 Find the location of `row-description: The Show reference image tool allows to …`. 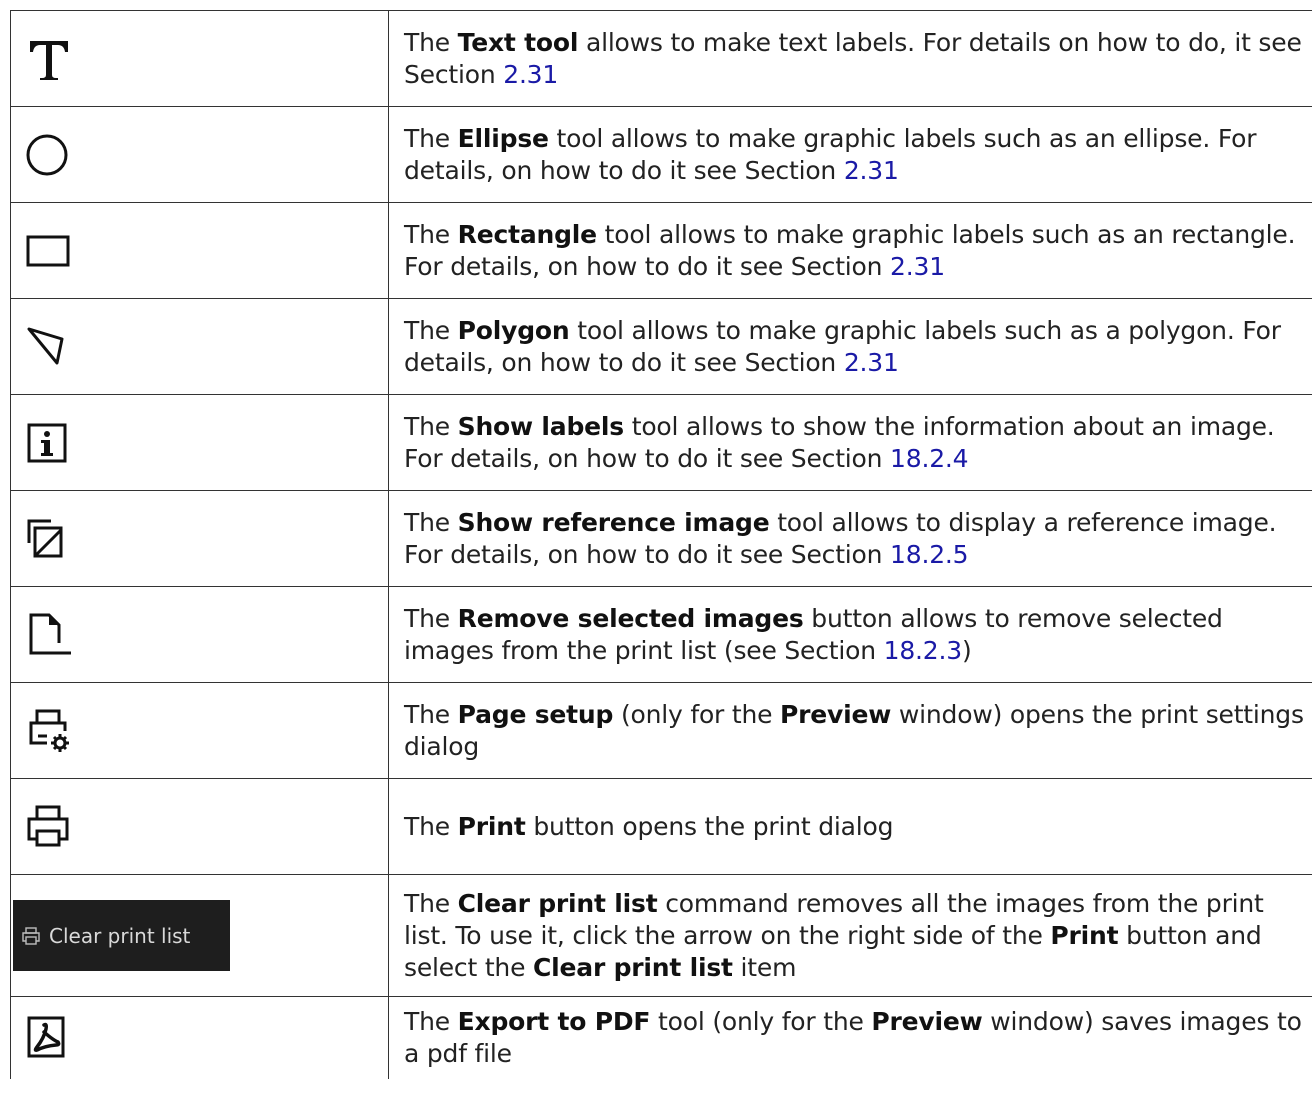

row-description: The Show reference image tool allows to … is located at coordinates (850, 538).